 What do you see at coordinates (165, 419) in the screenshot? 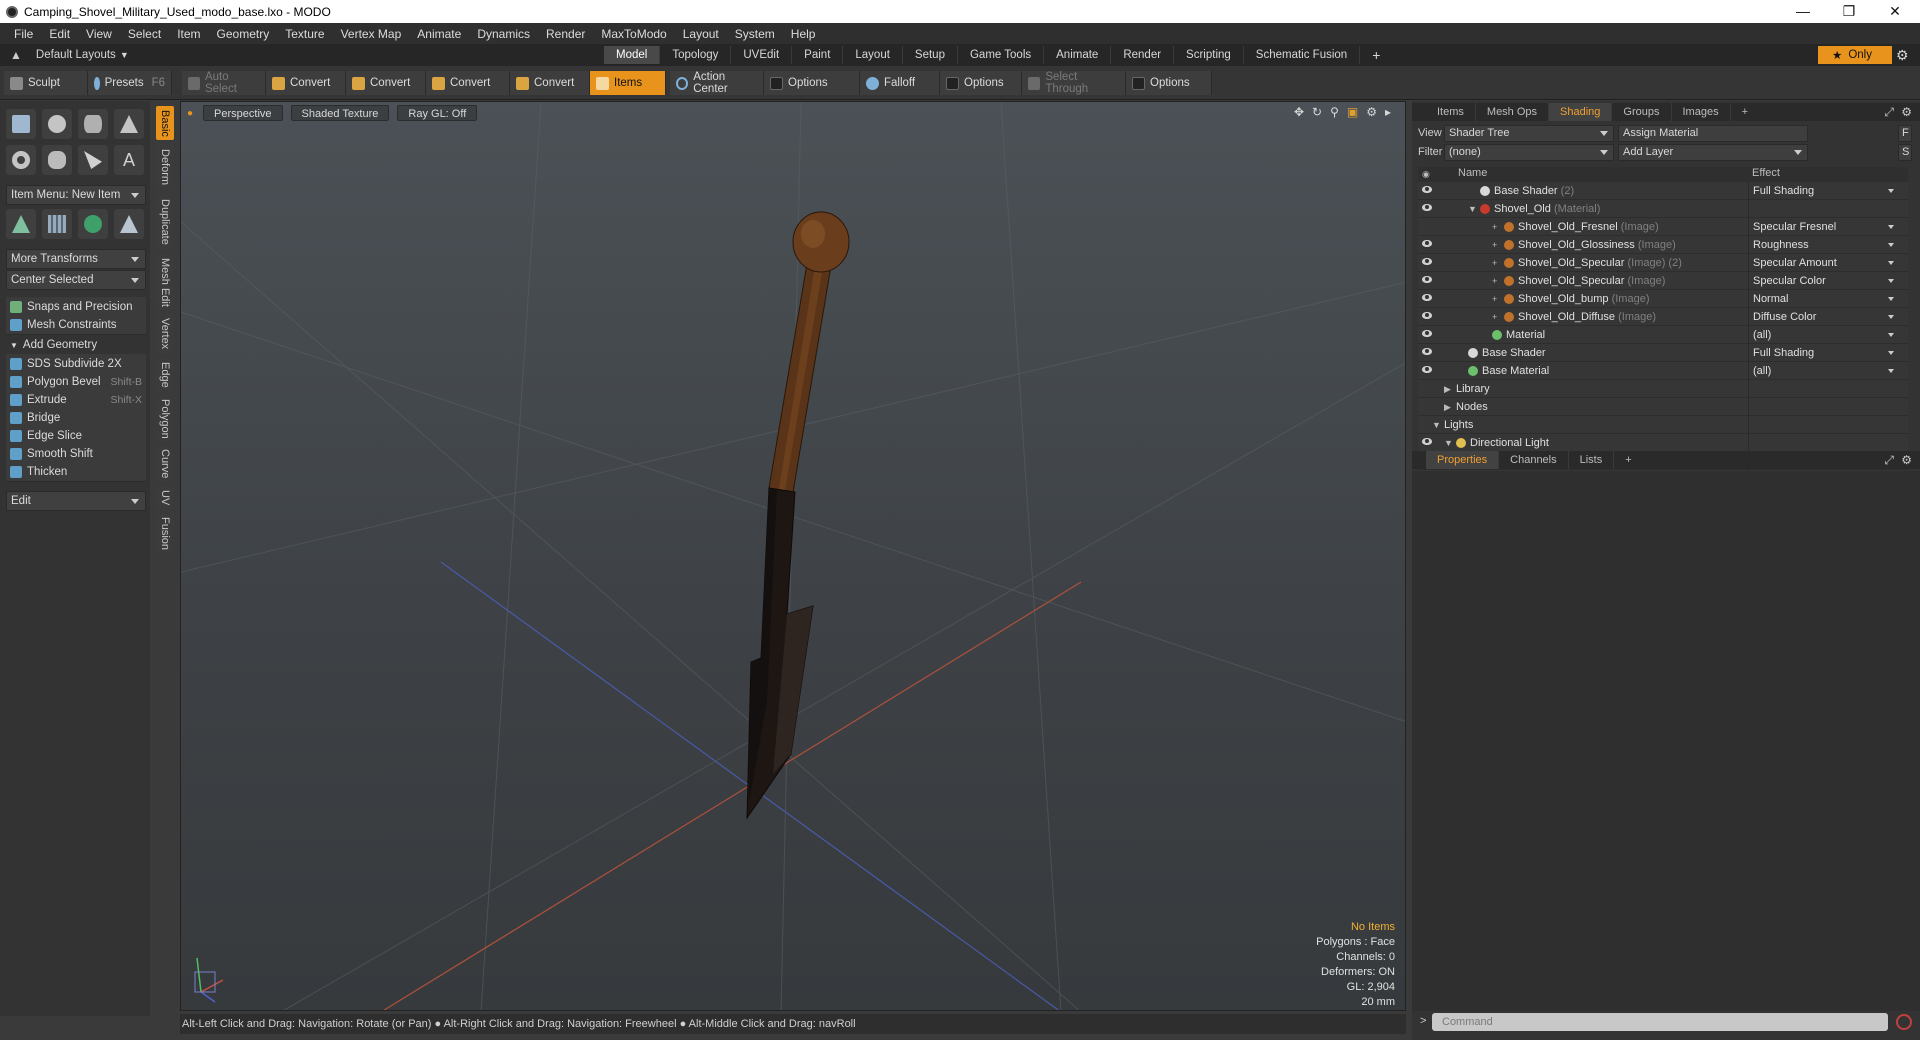
I see `vtab-polygon: Polygon` at bounding box center [165, 419].